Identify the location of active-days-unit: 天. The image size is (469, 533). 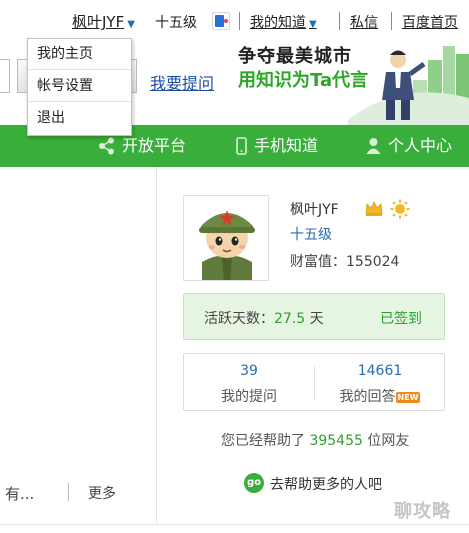
(316, 319).